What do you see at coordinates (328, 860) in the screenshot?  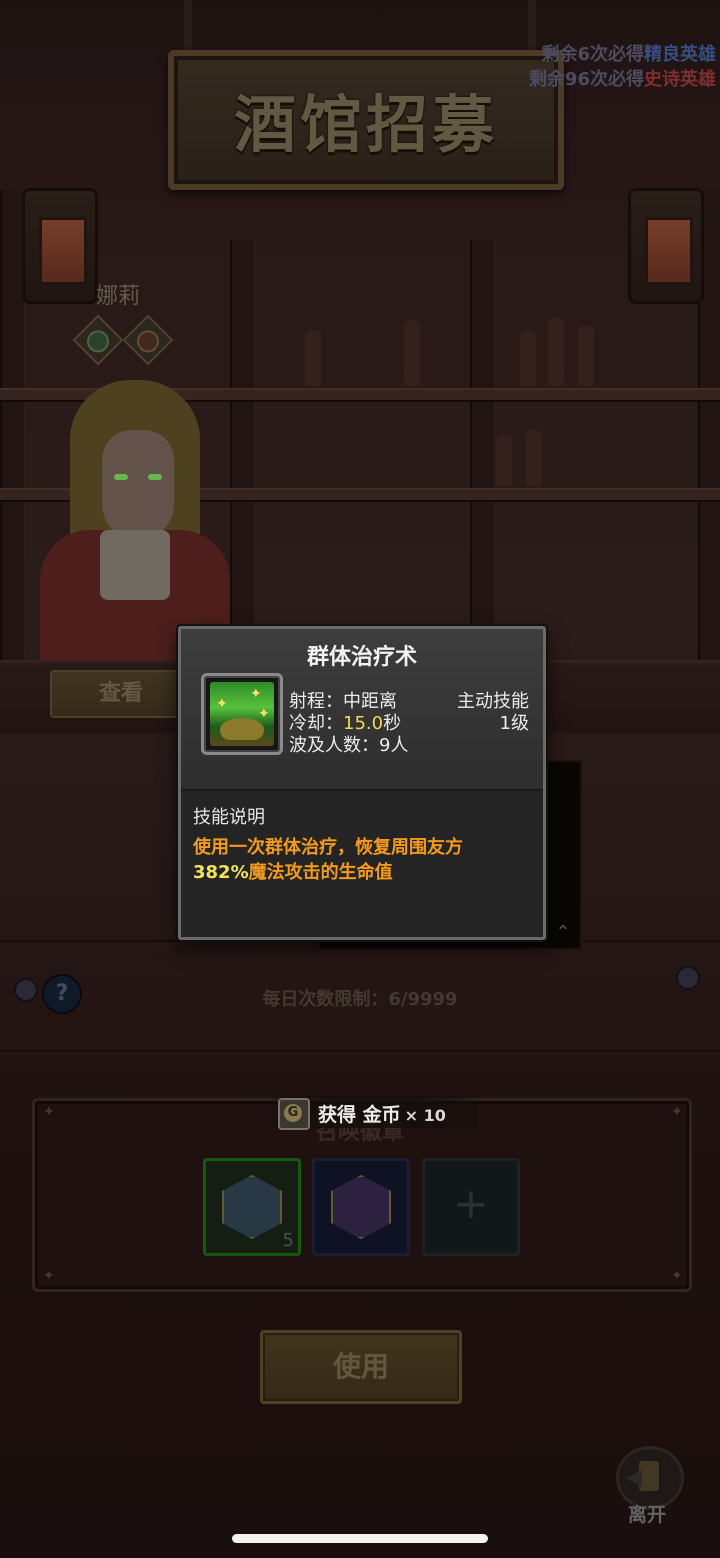 I see `skill-description: 使用一次群体治疗，恢复周围友方 382%魔法攻击的生命值` at bounding box center [328, 860].